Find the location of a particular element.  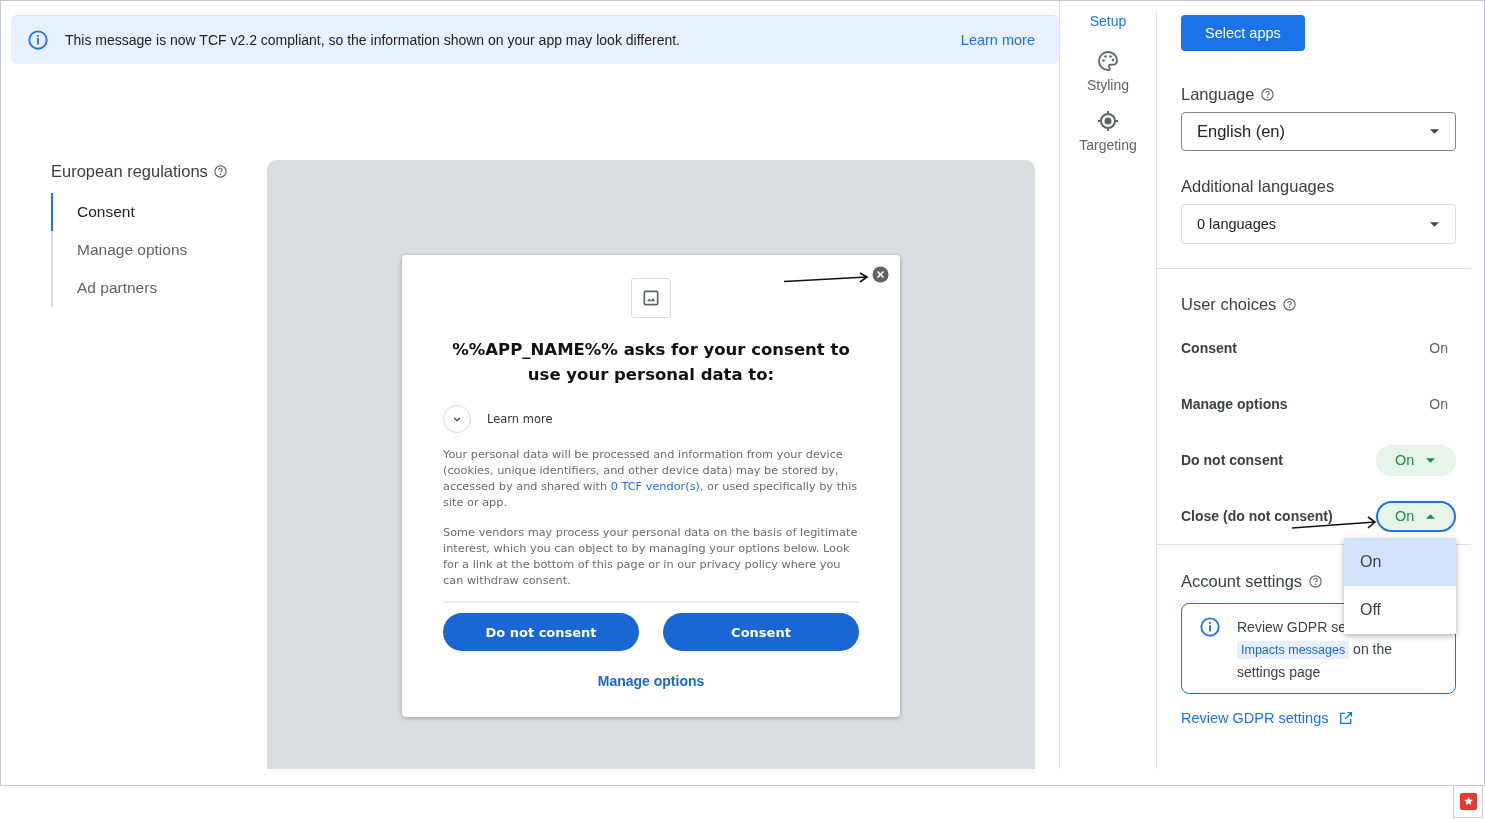

dialog-paragraph: Some vendors may process your personal data on the basis of legitimate interest, which you can object to by managing your options below. Look for a link at the bottom of this page or in our privacy policy where you can withdraw consent. is located at coordinates (651, 557).